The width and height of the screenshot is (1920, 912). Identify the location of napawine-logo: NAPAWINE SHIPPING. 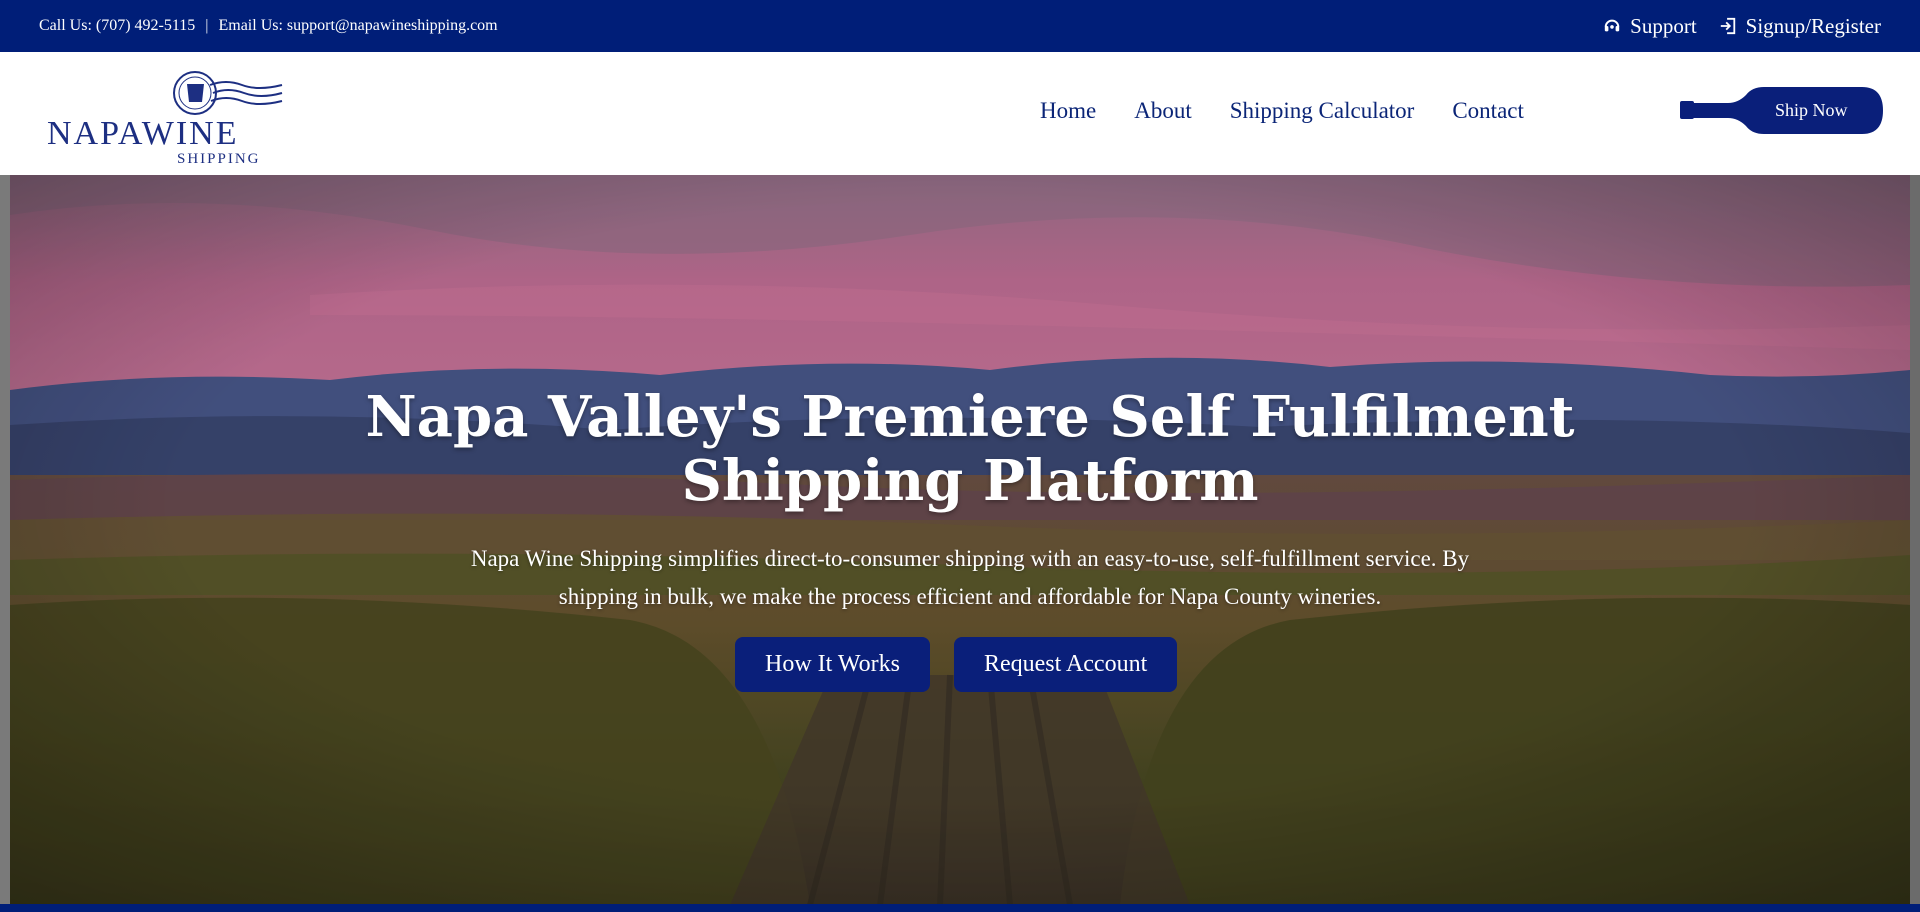
(166, 113).